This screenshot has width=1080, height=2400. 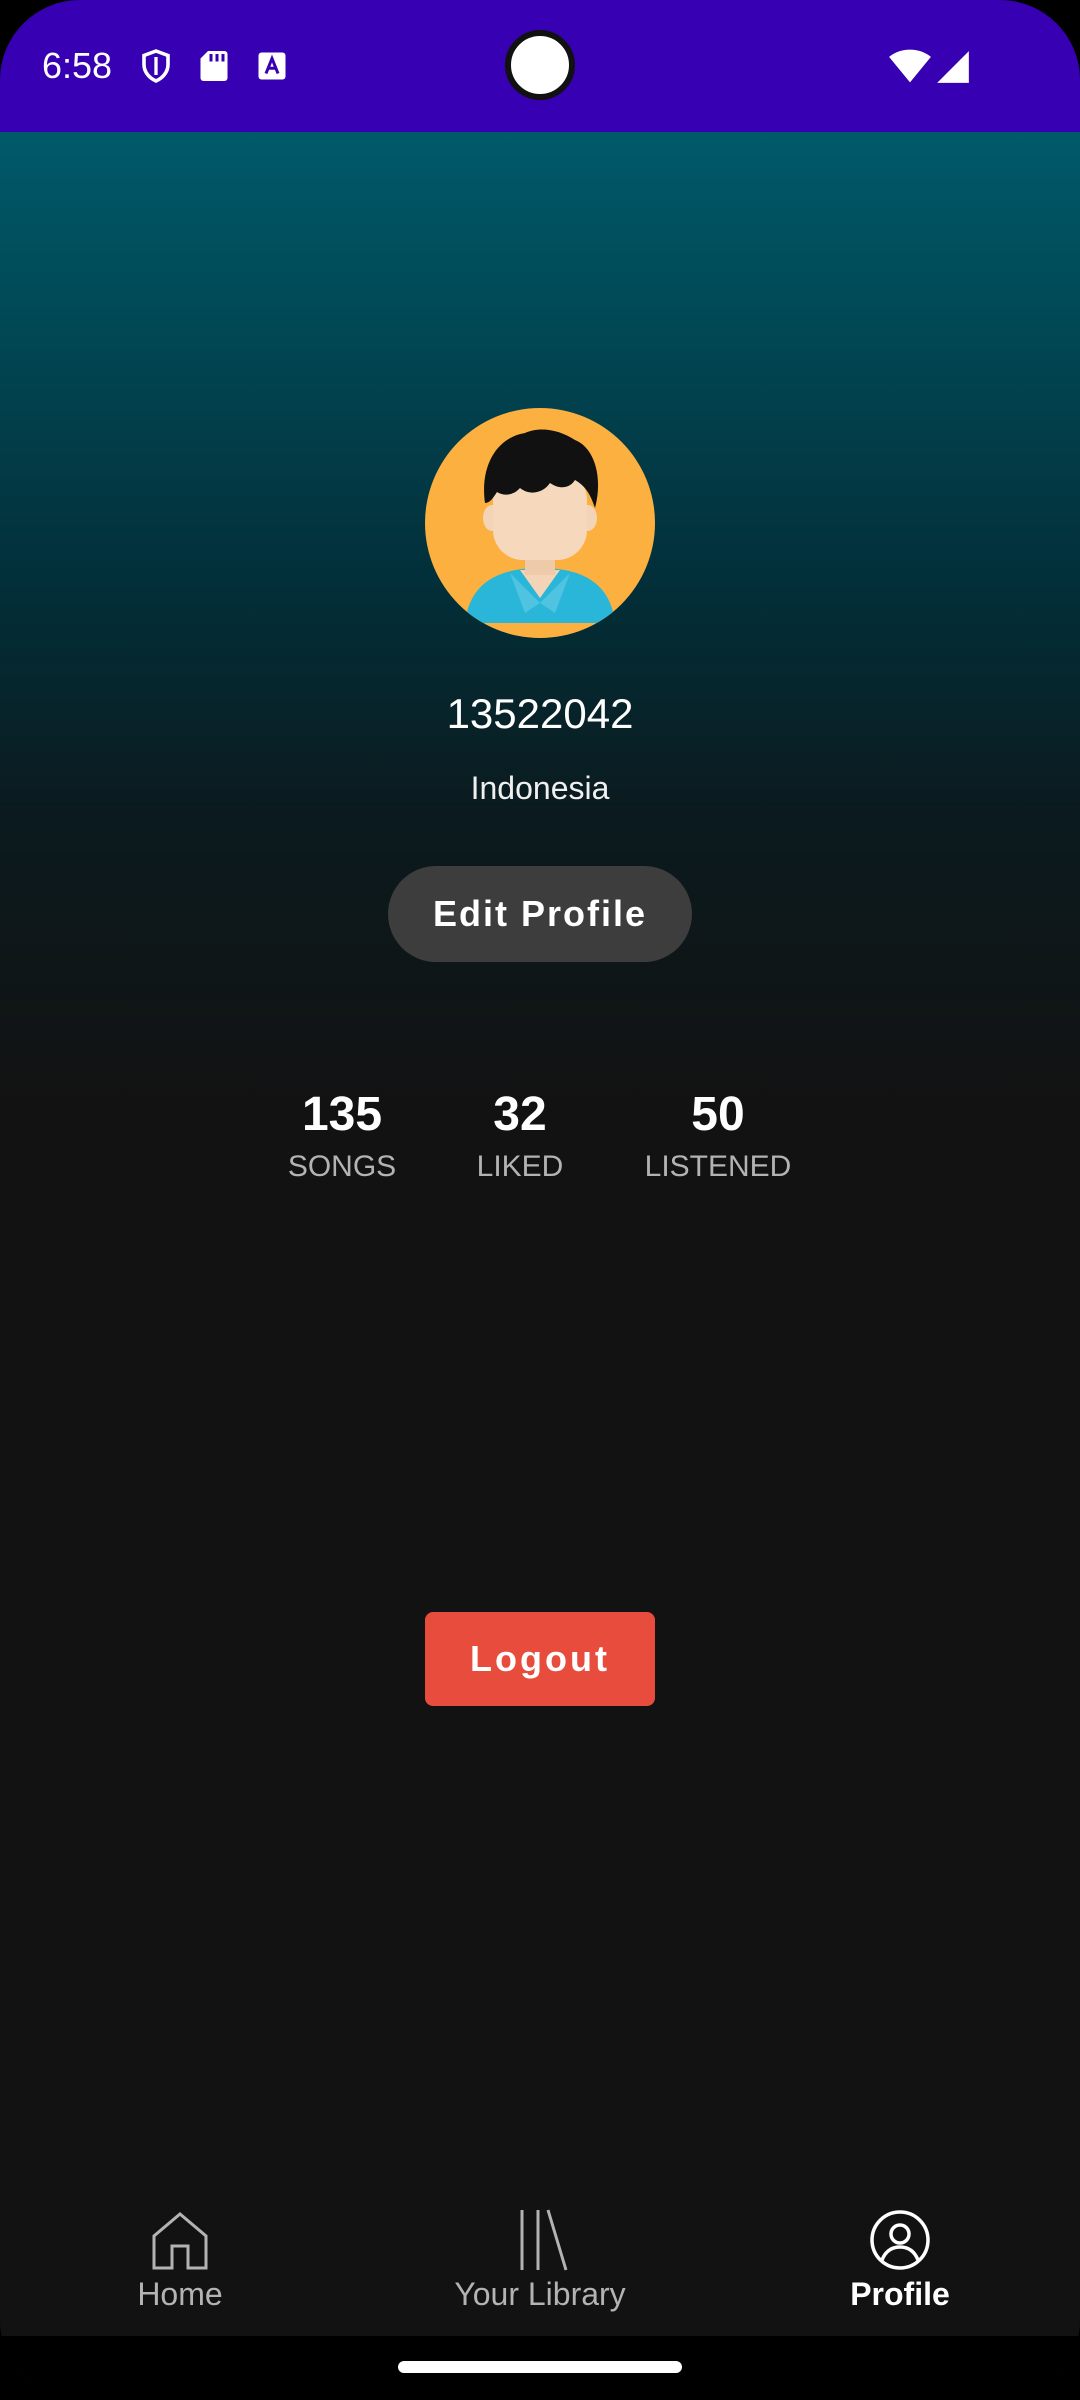 What do you see at coordinates (214, 66) in the screenshot?
I see `sd-card-icon` at bounding box center [214, 66].